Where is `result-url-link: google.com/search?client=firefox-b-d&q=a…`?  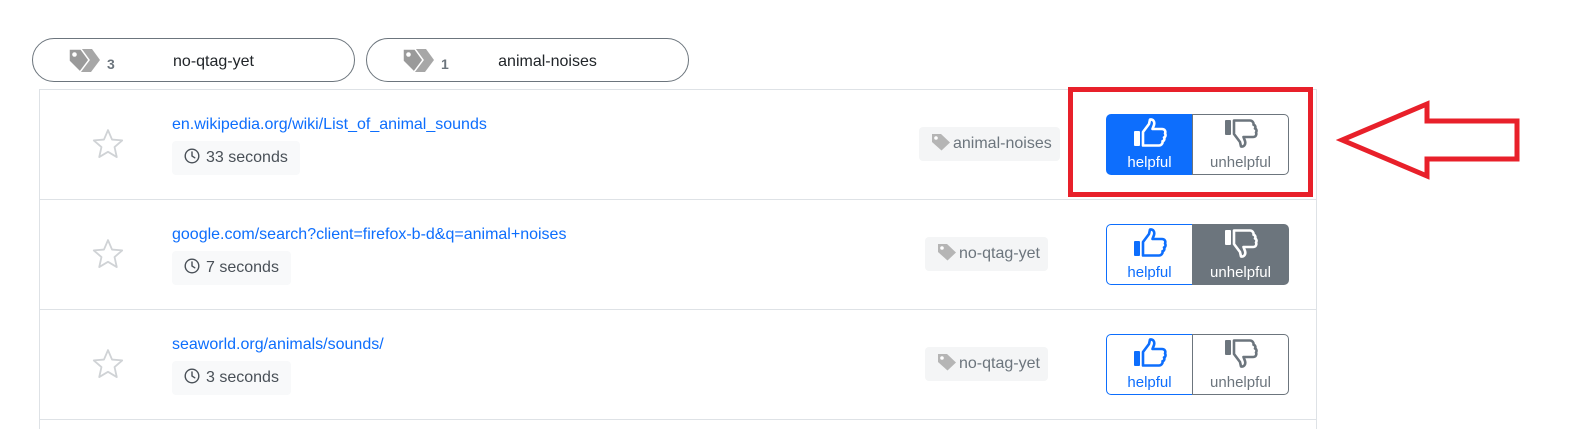 result-url-link: google.com/search?client=firefox-b-d&q=a… is located at coordinates (369, 235).